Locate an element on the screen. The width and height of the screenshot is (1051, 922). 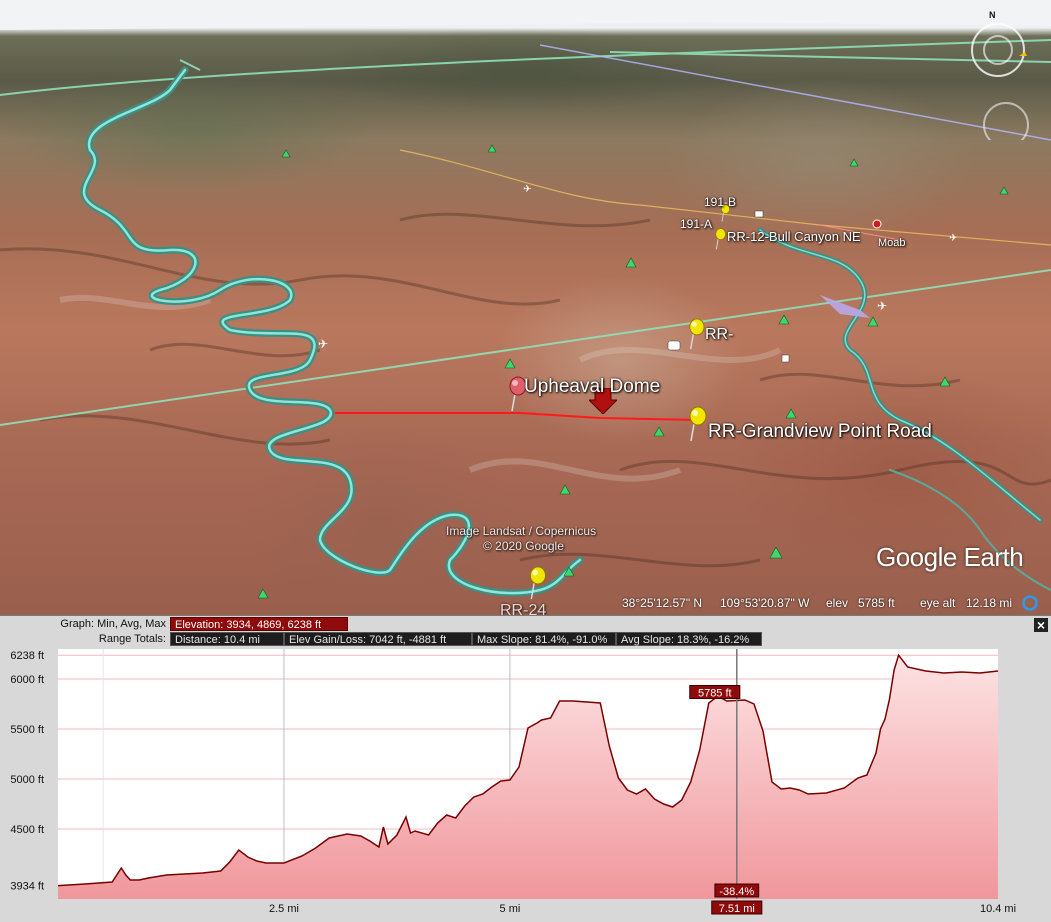
y-tick-label: 6000 ft is located at coordinates (27, 680).